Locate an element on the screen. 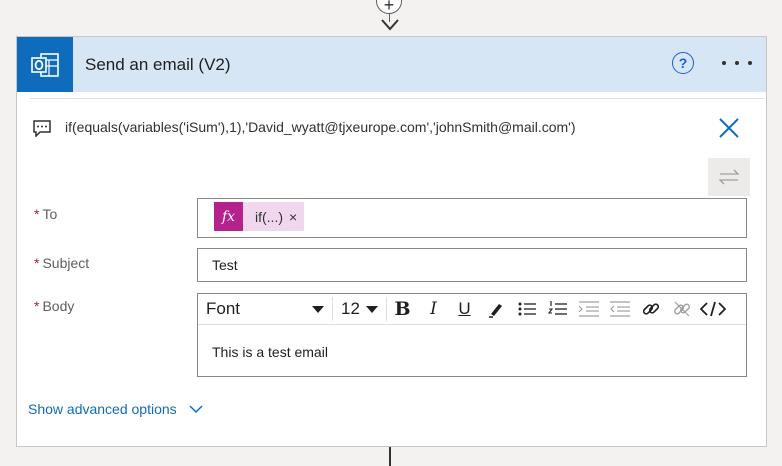 The height and width of the screenshot is (466, 782). swap-view-button is located at coordinates (729, 177).